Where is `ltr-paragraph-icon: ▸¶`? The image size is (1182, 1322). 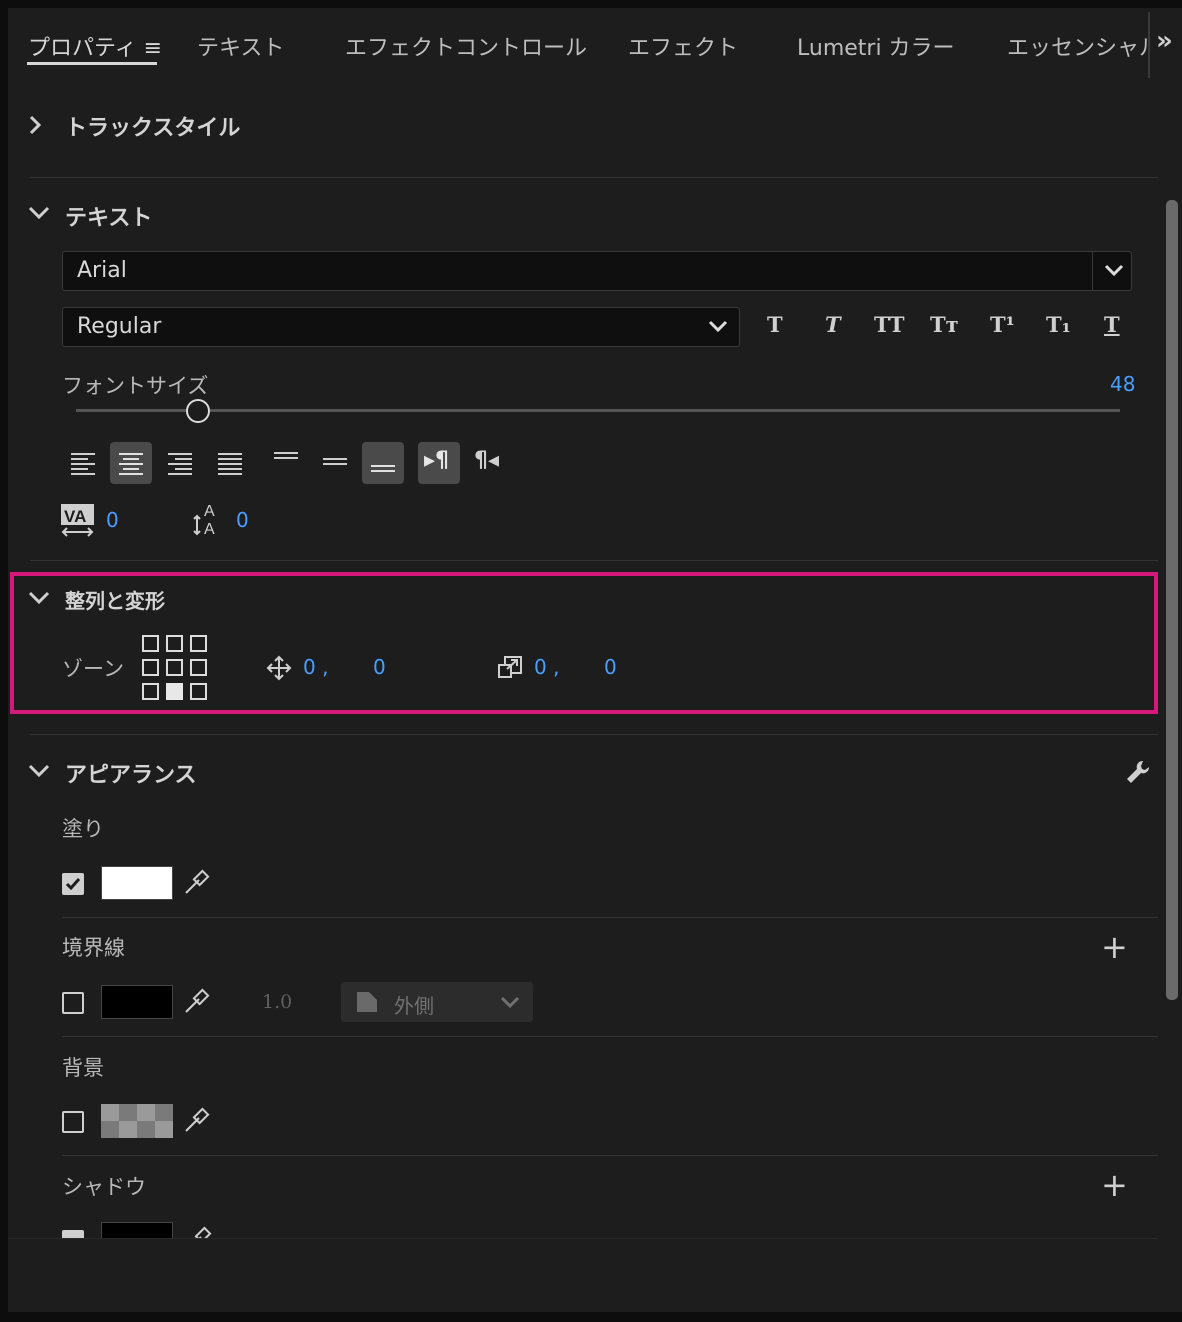
ltr-paragraph-icon: ▸¶ is located at coordinates (437, 460).